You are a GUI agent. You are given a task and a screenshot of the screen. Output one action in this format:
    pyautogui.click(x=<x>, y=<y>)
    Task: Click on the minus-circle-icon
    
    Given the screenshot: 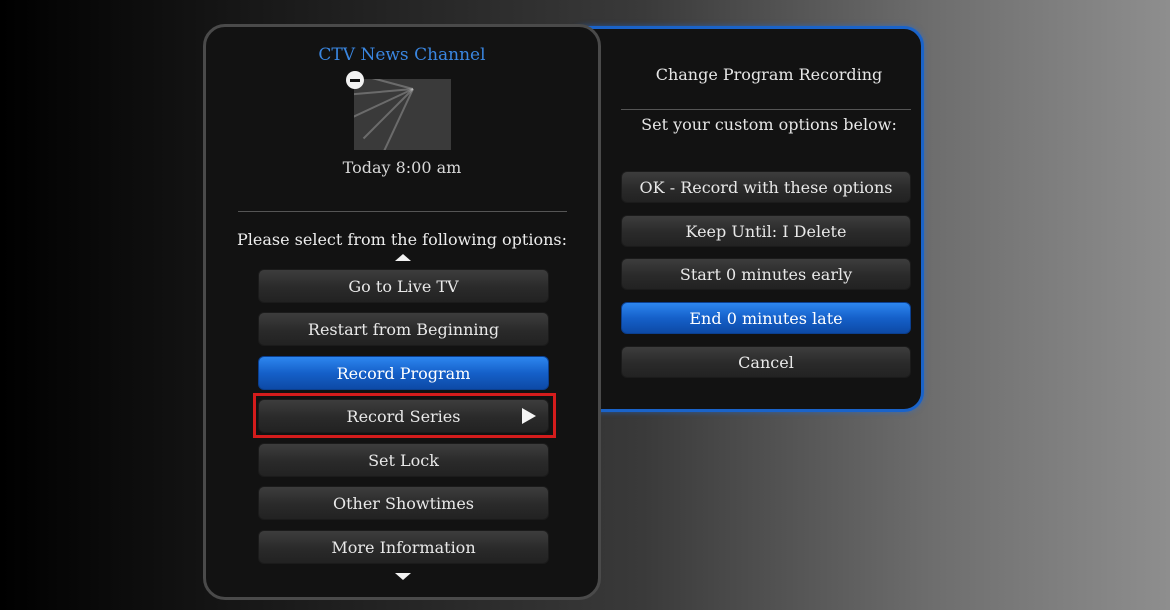 What is the action you would take?
    pyautogui.click(x=355, y=80)
    